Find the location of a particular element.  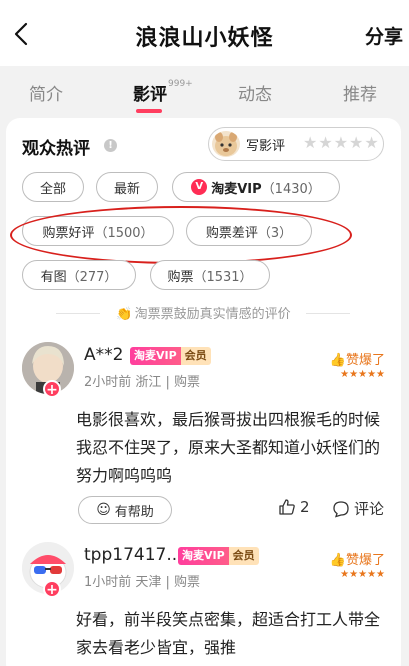

tab-dynamics-label: 动态 is located at coordinates (255, 95).